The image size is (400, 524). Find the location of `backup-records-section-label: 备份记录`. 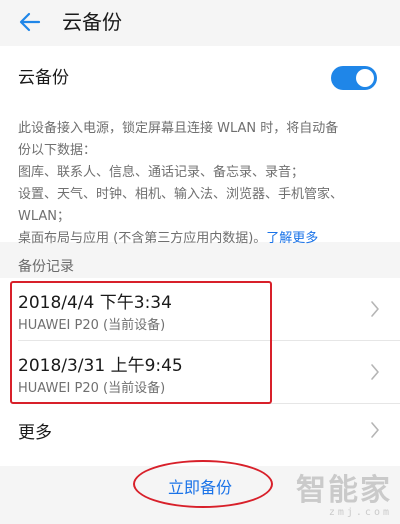

backup-records-section-label: 备份记录 is located at coordinates (46, 267).